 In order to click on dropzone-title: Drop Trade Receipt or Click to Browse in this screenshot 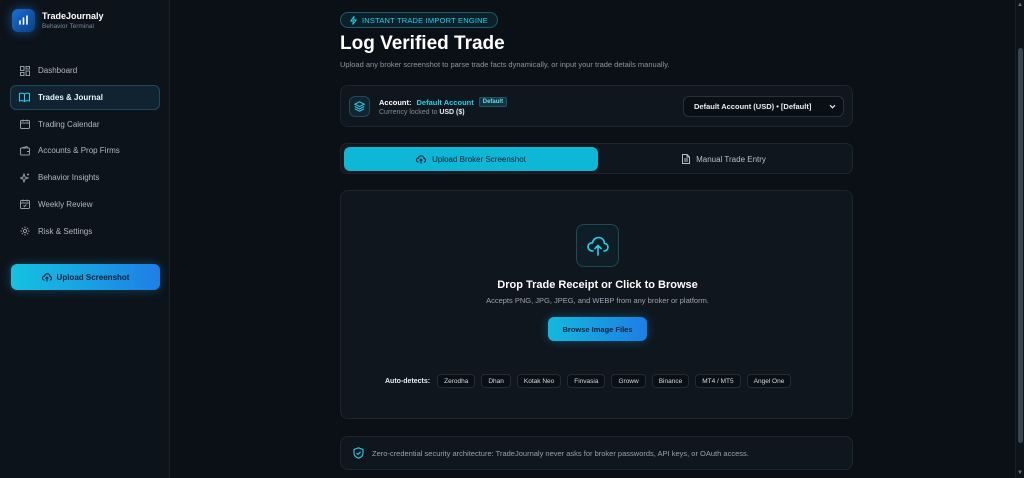, I will do `click(597, 285)`.